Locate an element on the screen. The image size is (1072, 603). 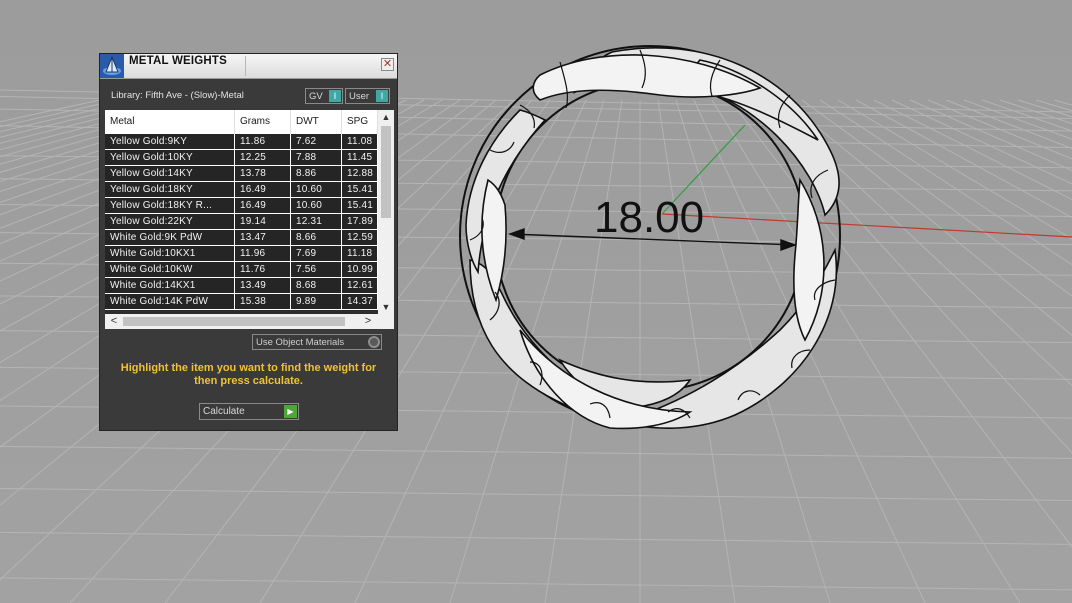
cell-spg: 10.99 is located at coordinates (360, 269).